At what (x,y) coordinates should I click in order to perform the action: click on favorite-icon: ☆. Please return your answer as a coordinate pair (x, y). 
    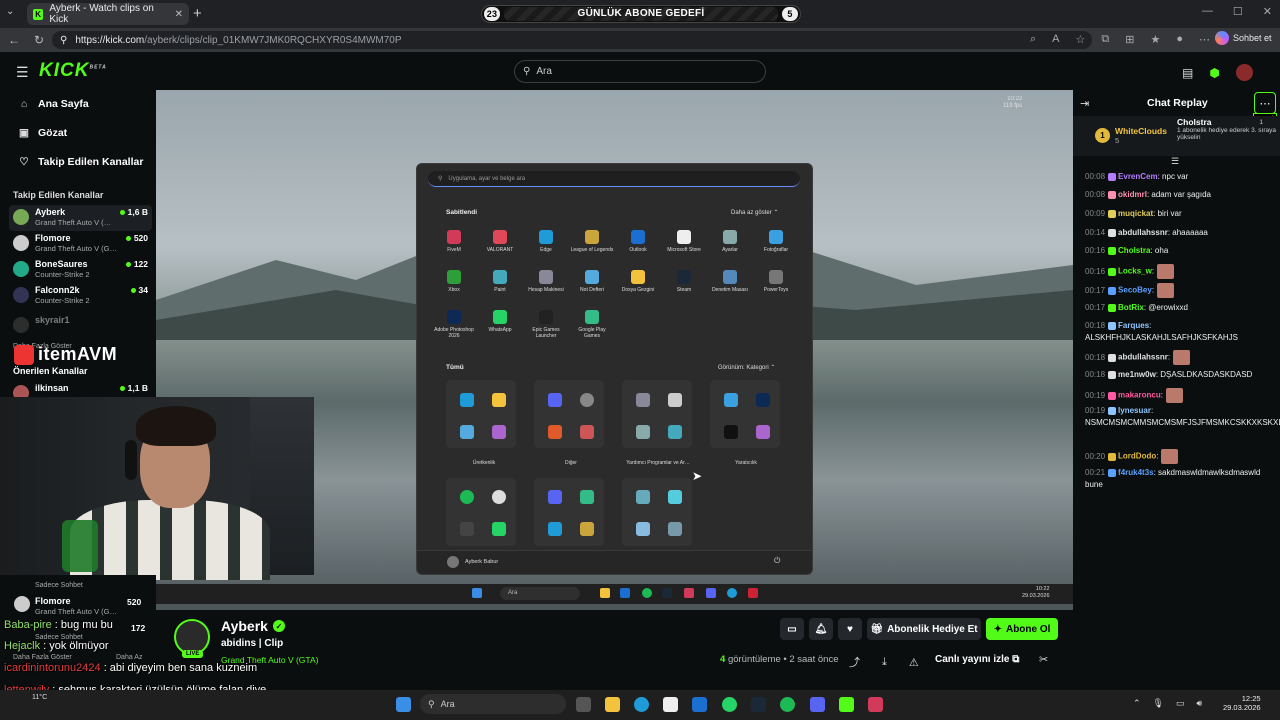
    Looking at the image, I should click on (1081, 39).